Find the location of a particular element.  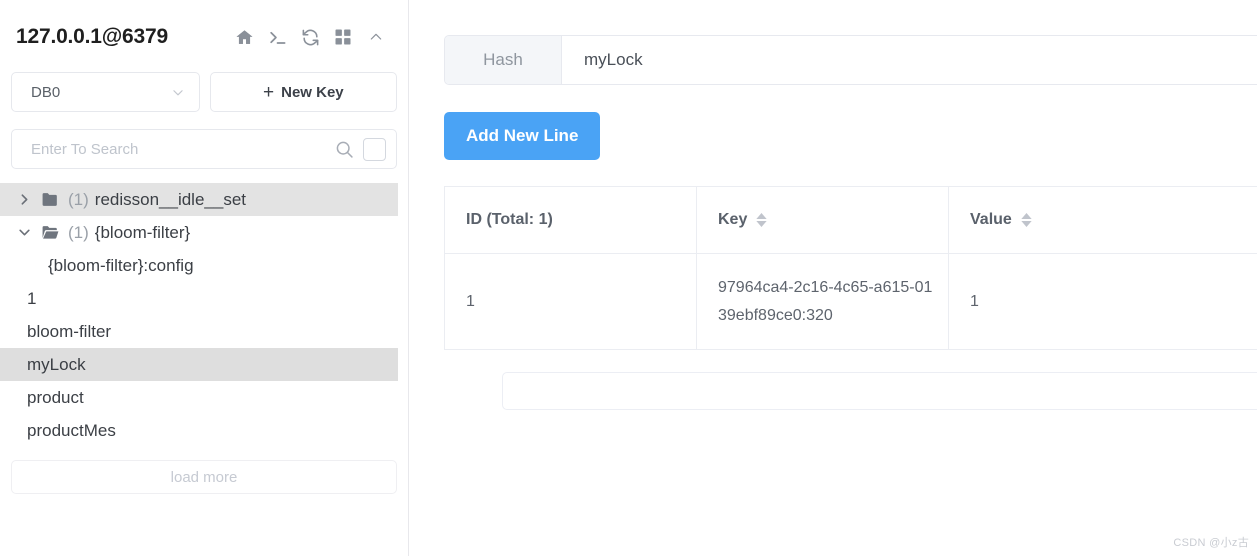

tree-key-1: 1 is located at coordinates (199, 298).